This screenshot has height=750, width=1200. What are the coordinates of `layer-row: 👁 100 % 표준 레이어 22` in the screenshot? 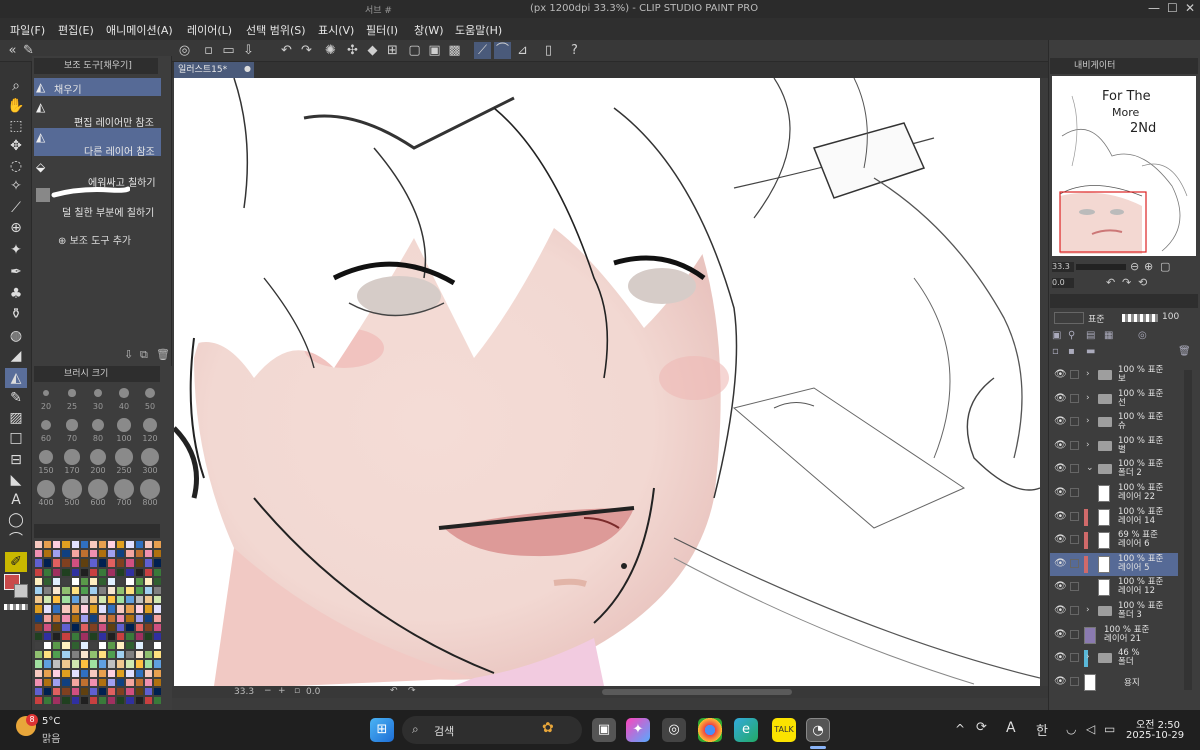 It's located at (1114, 493).